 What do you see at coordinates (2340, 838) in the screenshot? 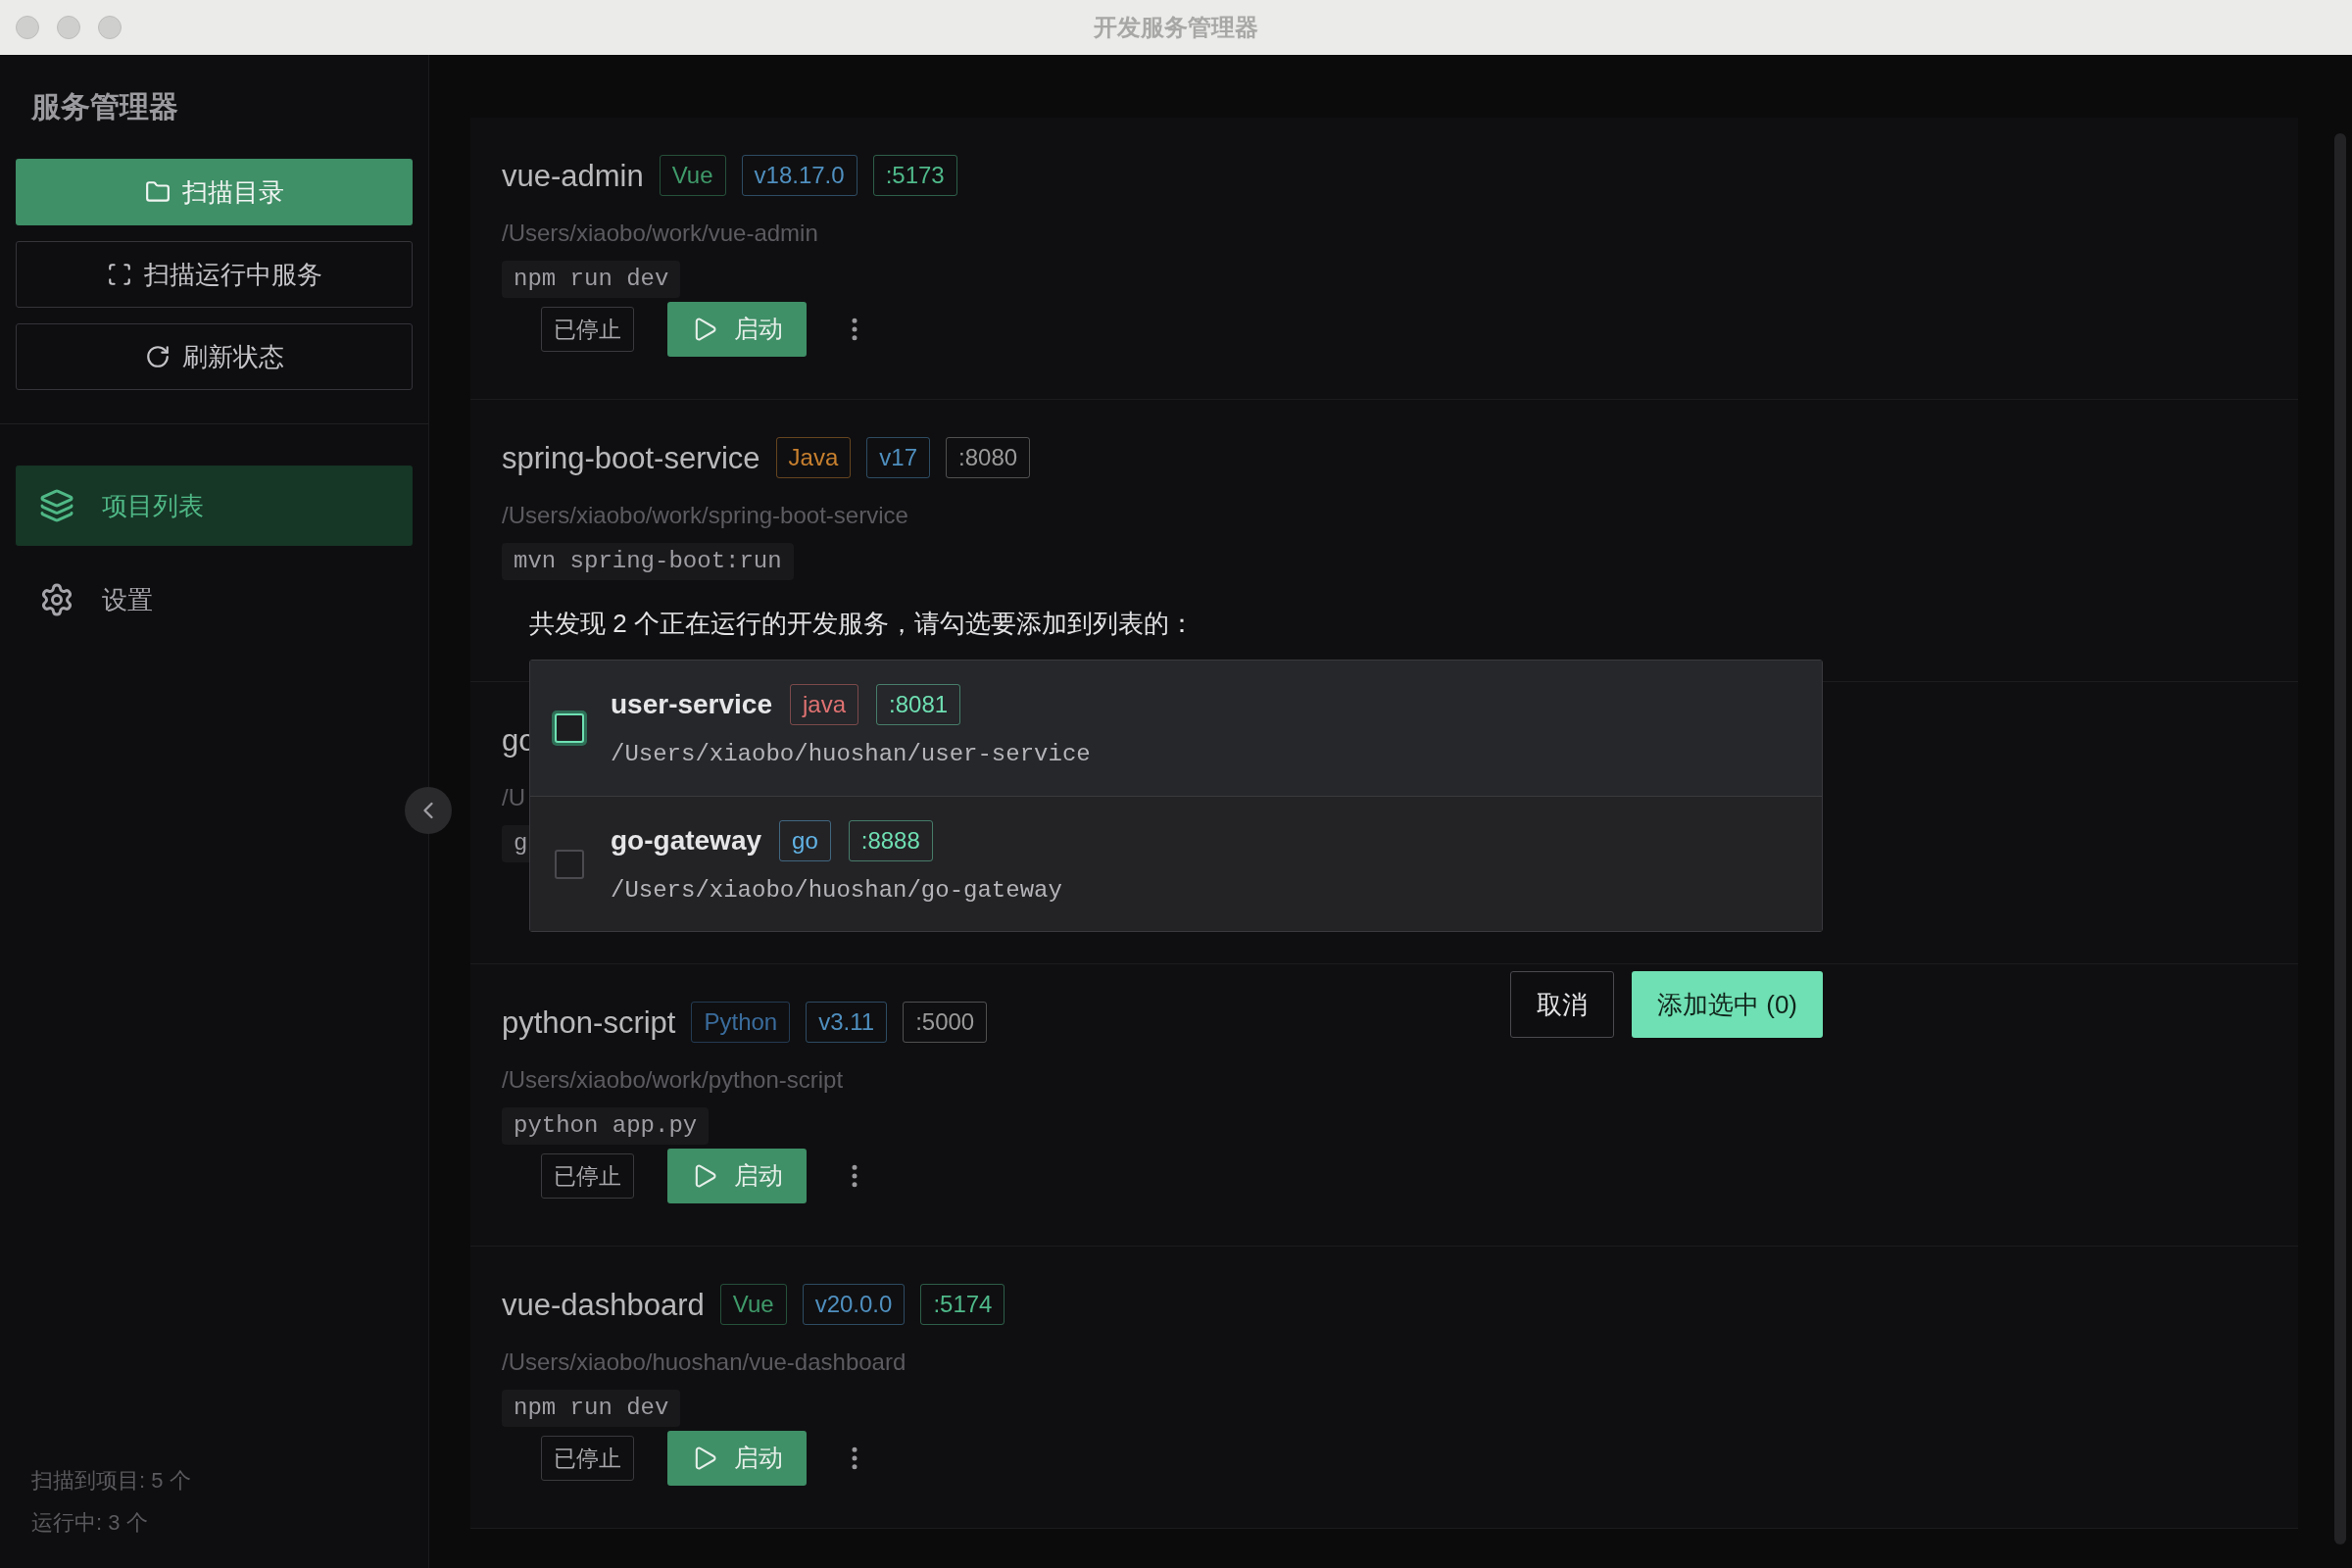
I see `scrollbar` at bounding box center [2340, 838].